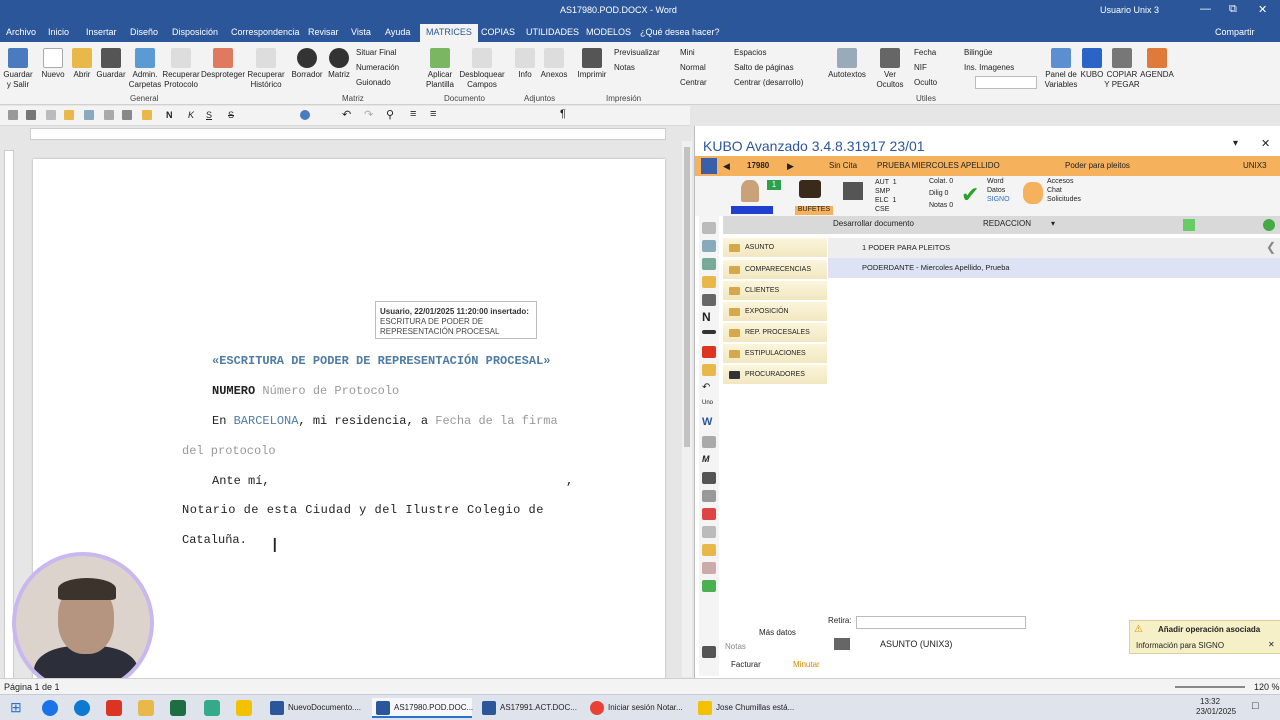 This screenshot has width=1280, height=720. Describe the element at coordinates (390, 114) in the screenshot. I see `search-icon: ⚲` at that location.